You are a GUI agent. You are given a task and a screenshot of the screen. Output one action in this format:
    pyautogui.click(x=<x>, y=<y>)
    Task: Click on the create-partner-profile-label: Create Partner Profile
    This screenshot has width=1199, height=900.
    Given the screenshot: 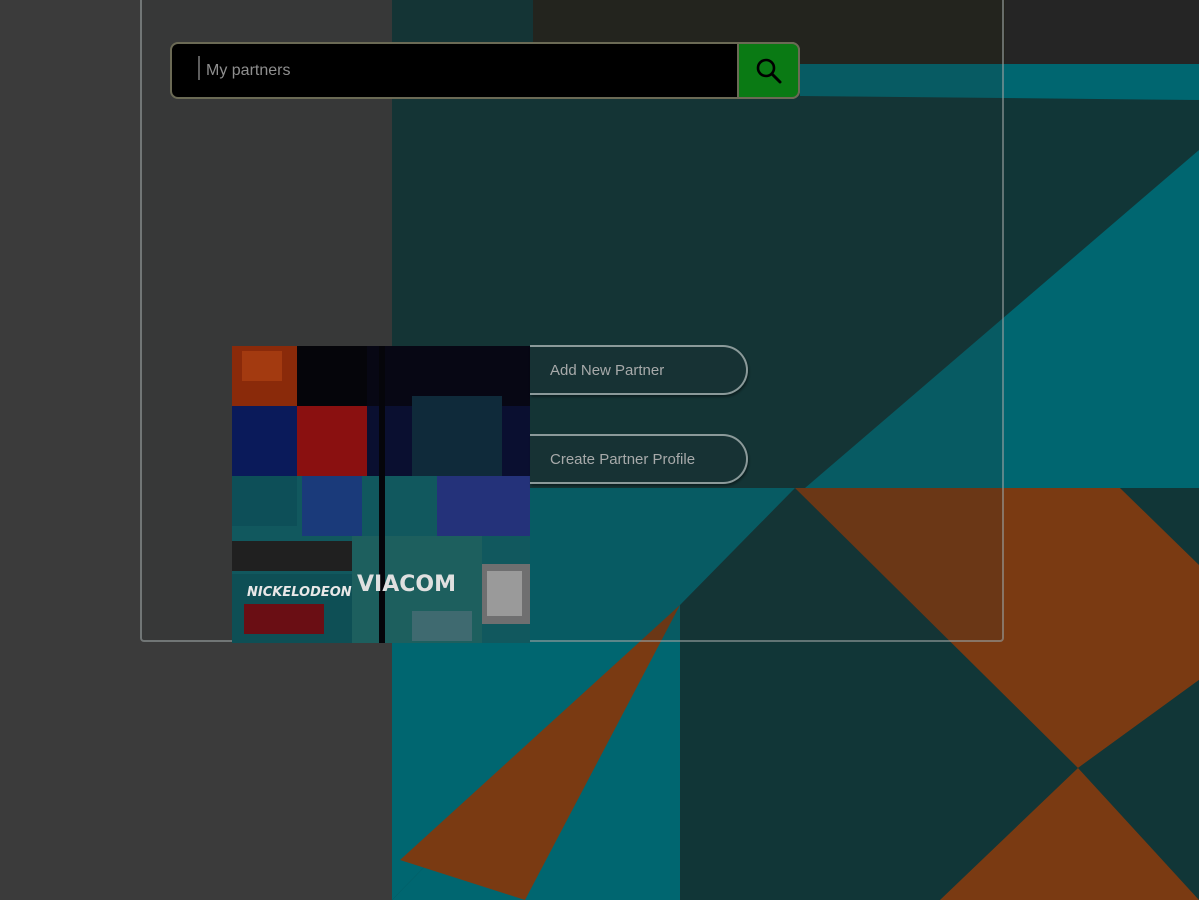 What is the action you would take?
    pyautogui.click(x=623, y=459)
    